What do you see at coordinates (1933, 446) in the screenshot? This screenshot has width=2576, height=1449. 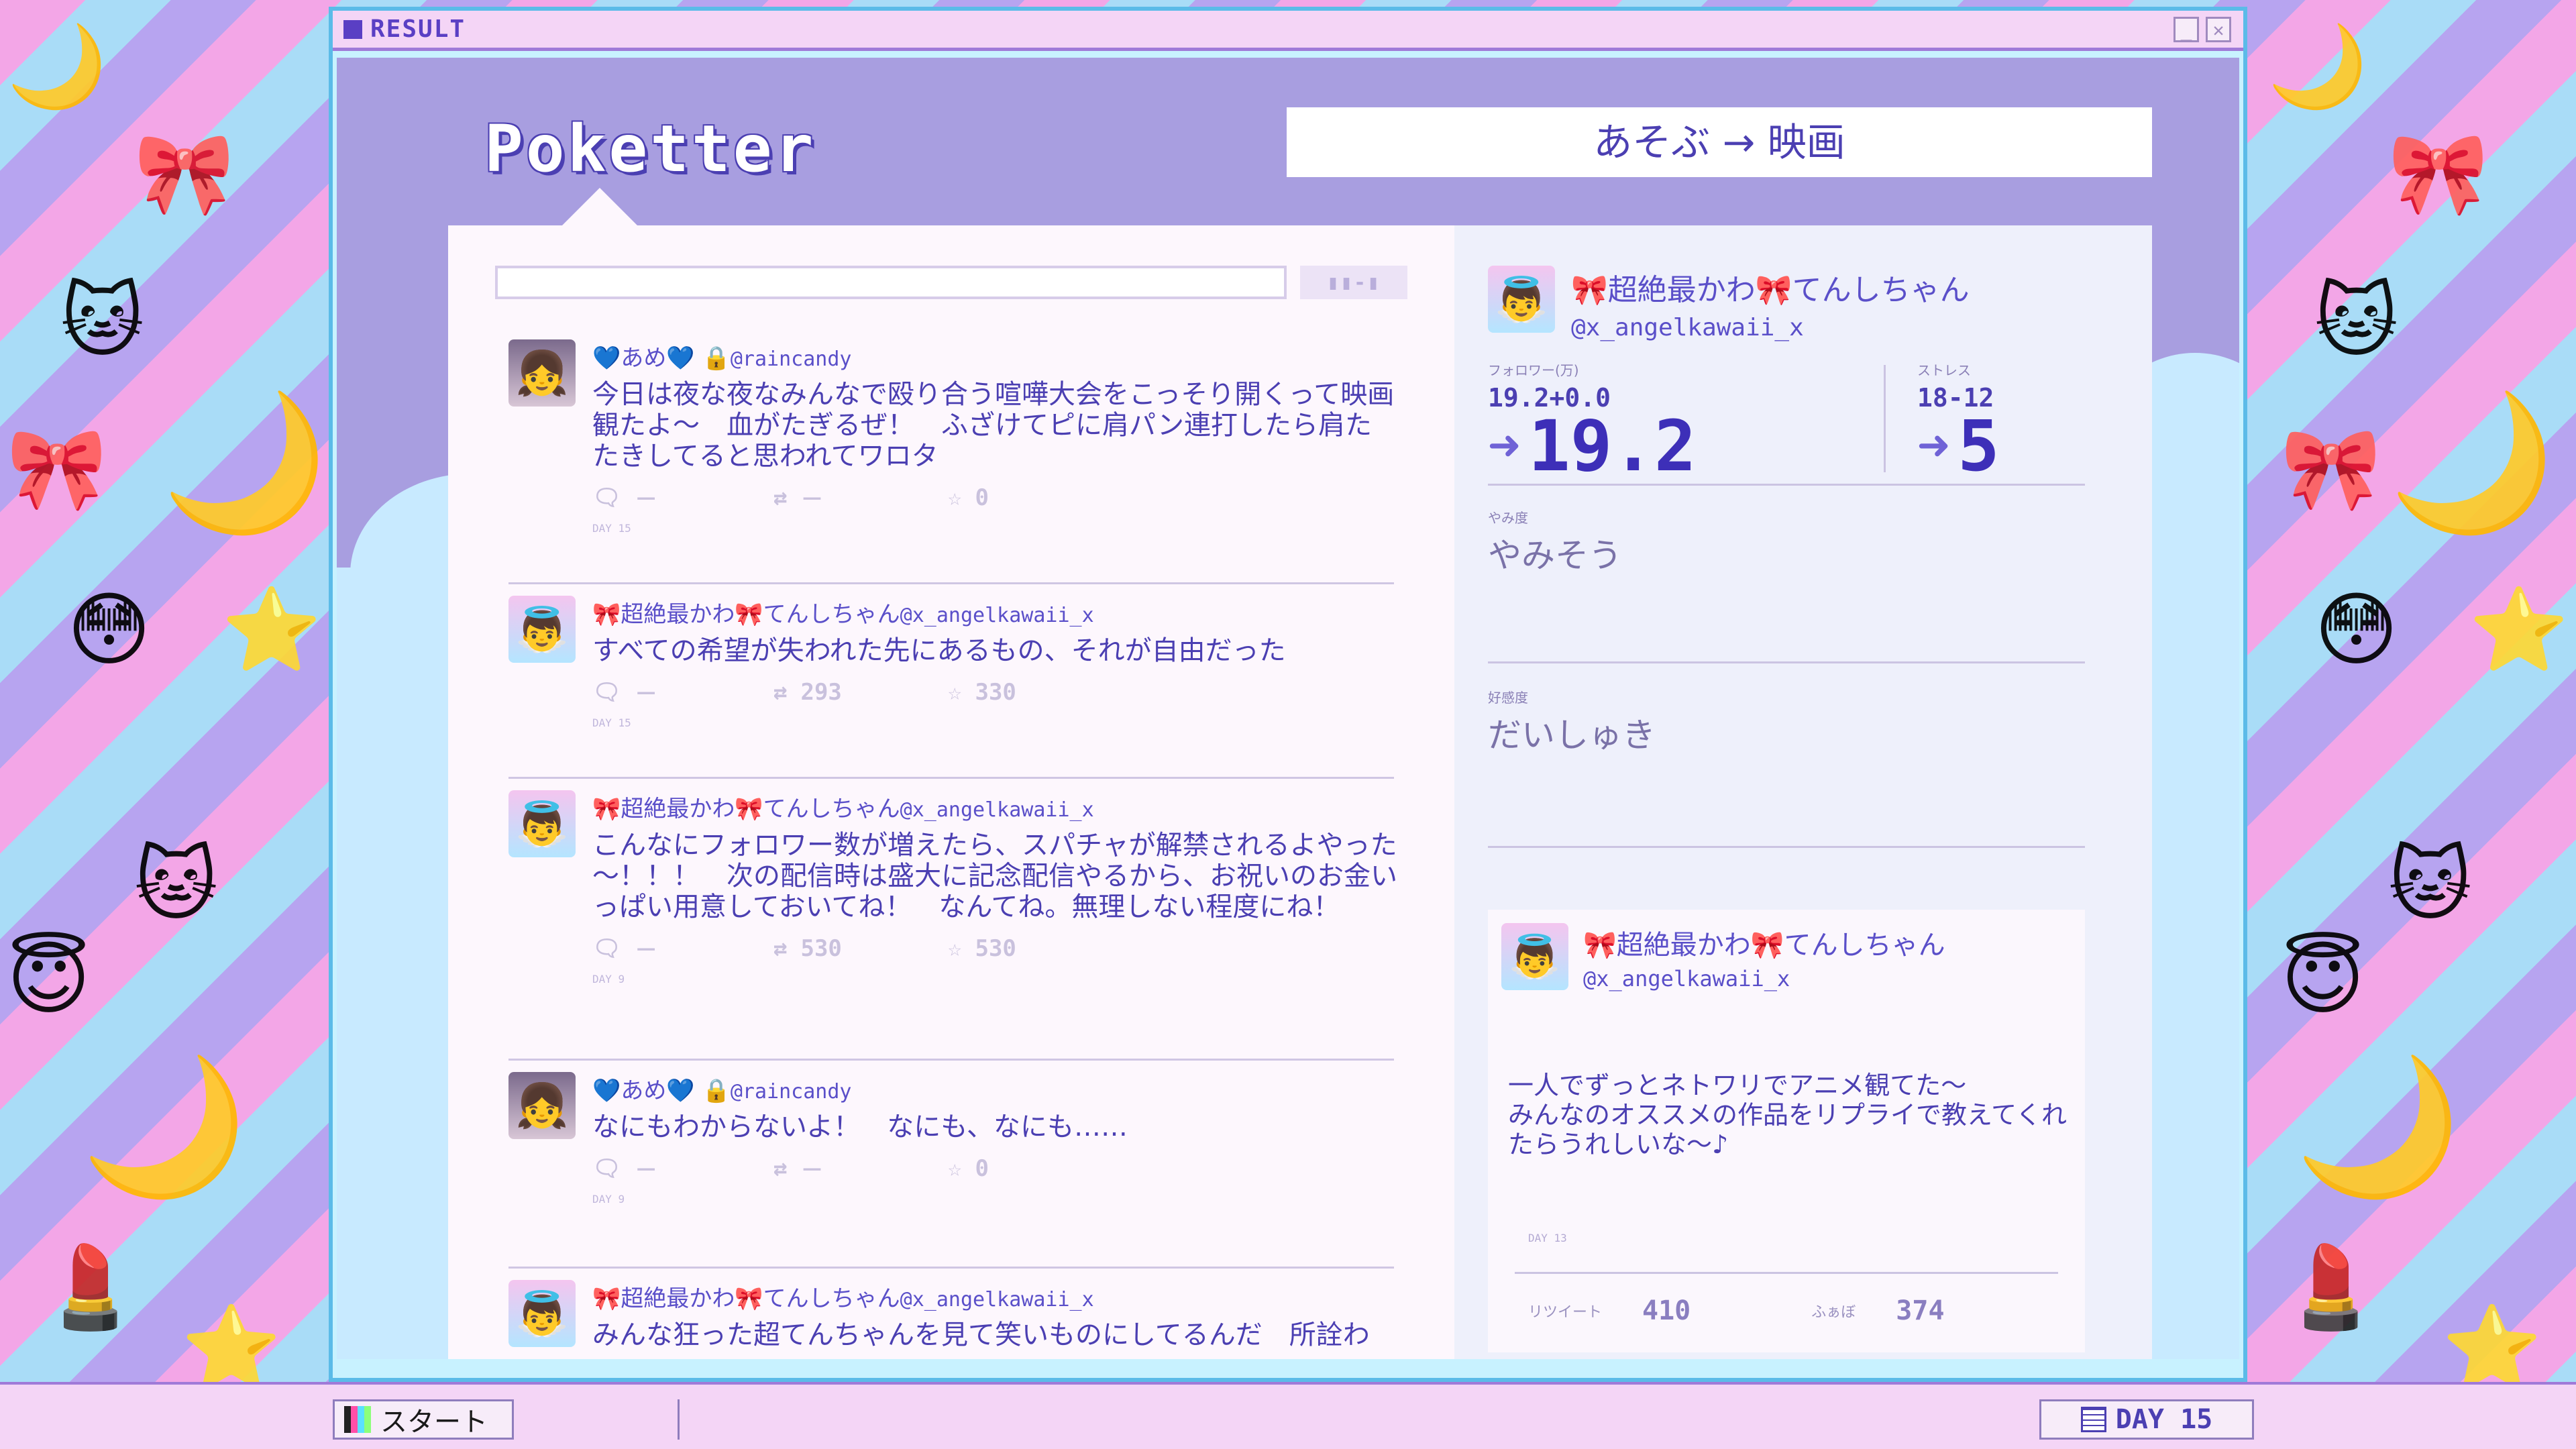 I see `arrow-right-icon: ➜` at bounding box center [1933, 446].